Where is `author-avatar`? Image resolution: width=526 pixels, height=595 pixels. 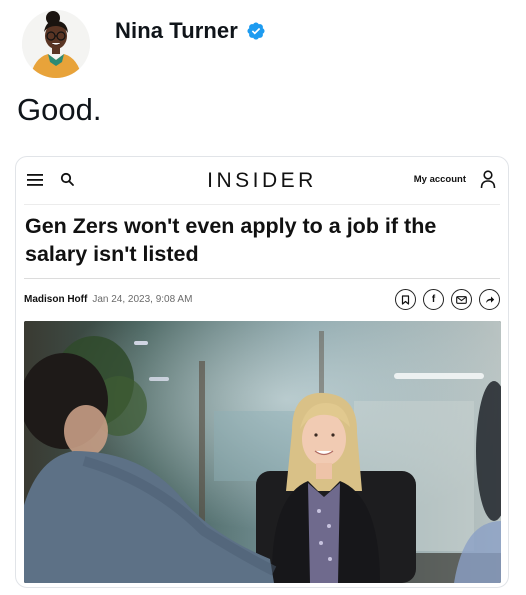
author-avatar is located at coordinates (56, 44).